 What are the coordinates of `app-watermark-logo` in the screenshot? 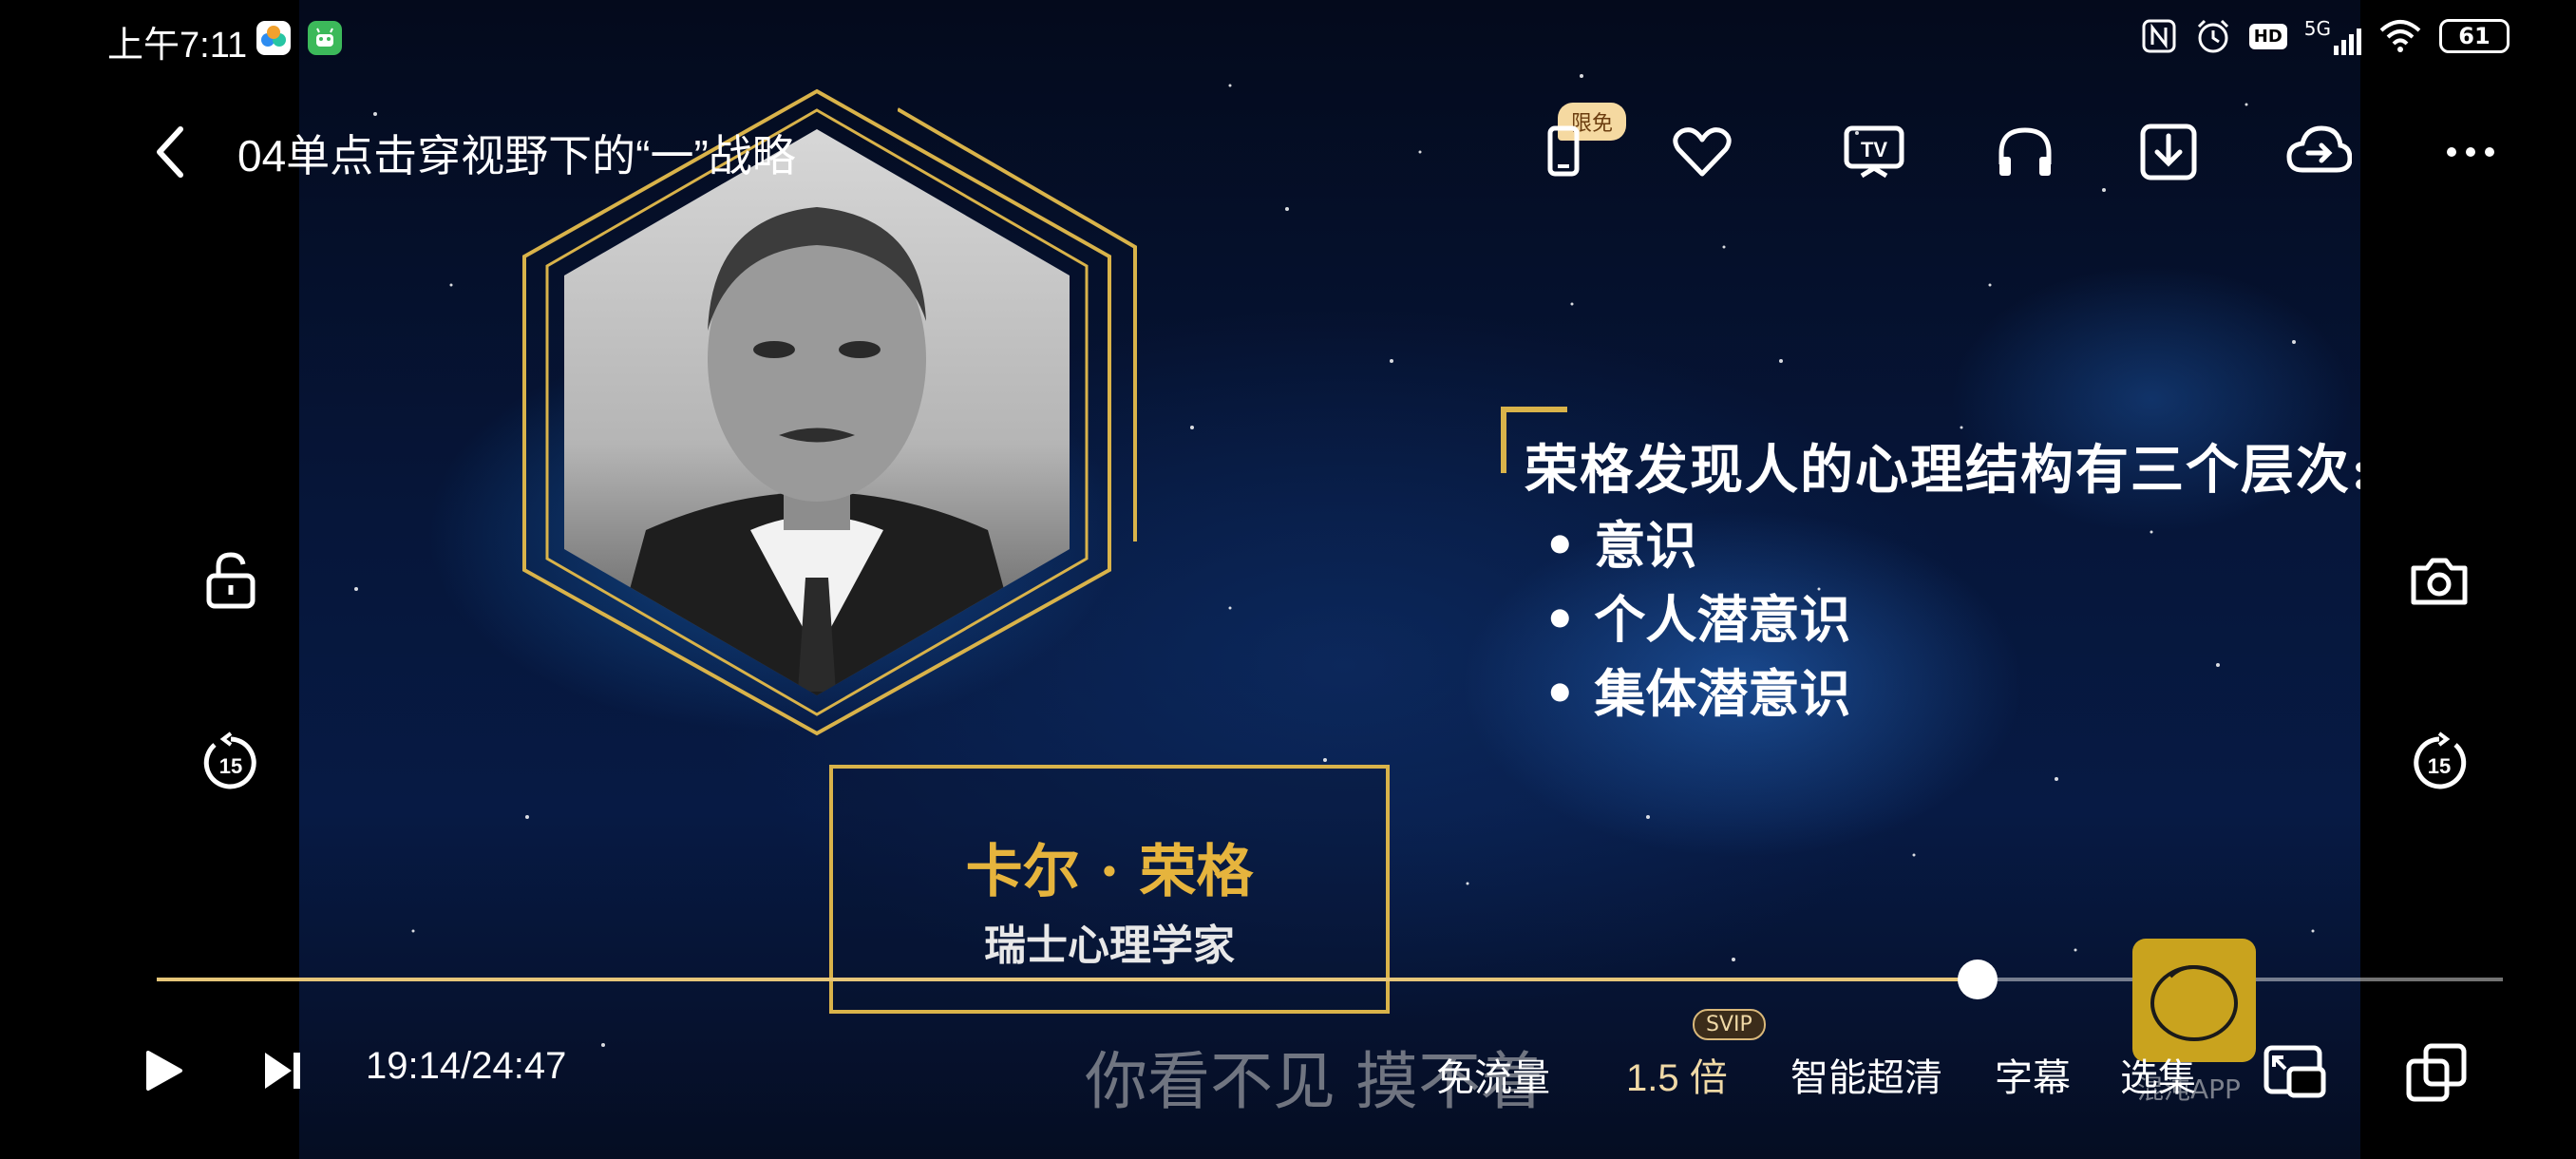 It's located at (2194, 1000).